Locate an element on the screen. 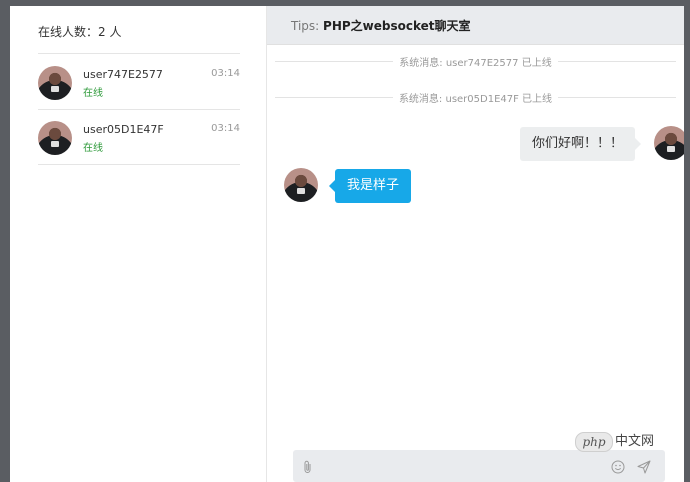 This screenshot has width=690, height=482. message-bubble-received: 我是样子 is located at coordinates (370, 186).